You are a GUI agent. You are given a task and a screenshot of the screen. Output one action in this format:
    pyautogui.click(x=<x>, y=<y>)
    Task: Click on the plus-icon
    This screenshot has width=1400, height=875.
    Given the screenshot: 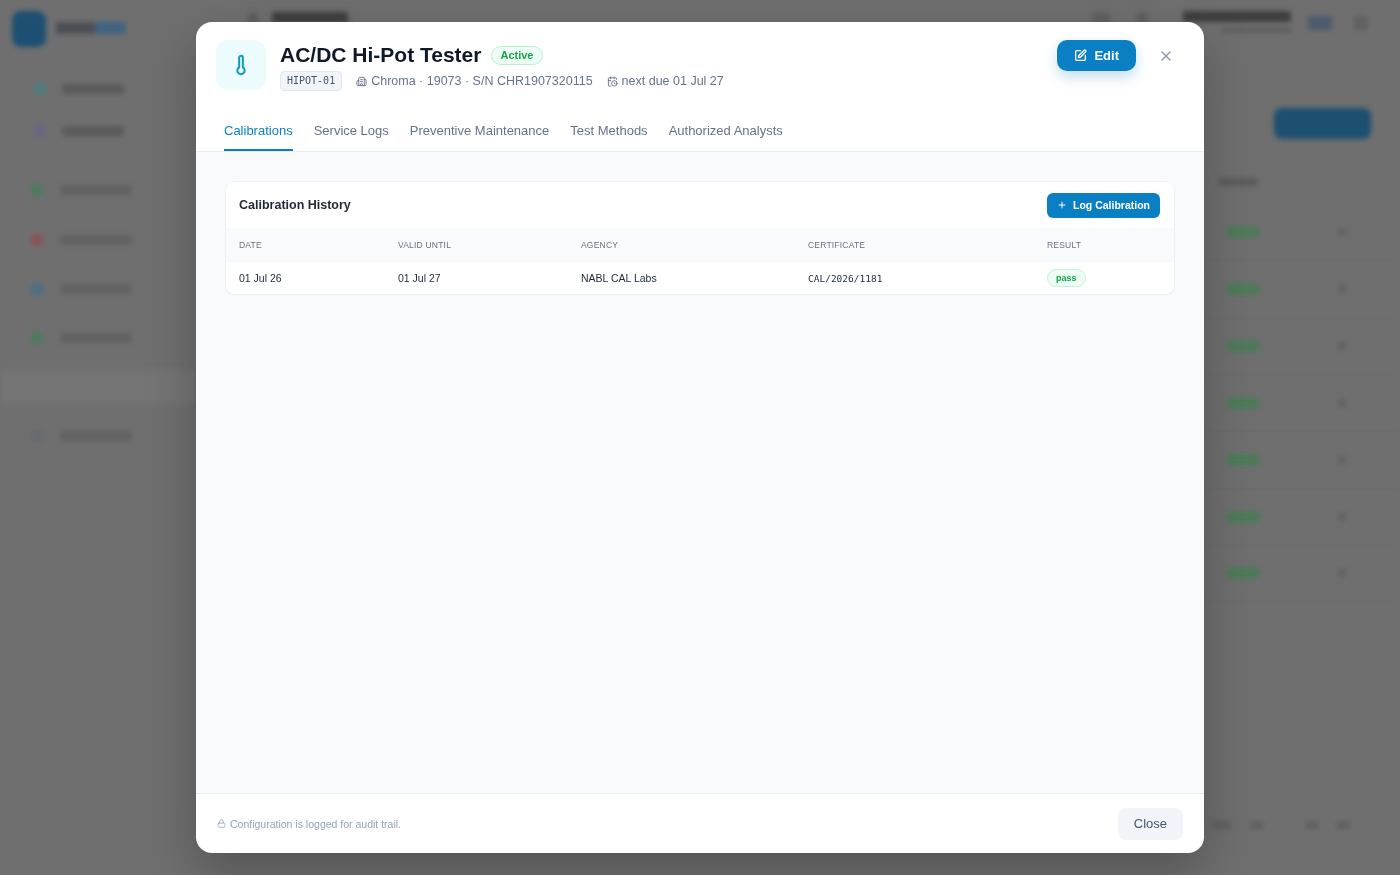 What is the action you would take?
    pyautogui.click(x=1062, y=205)
    